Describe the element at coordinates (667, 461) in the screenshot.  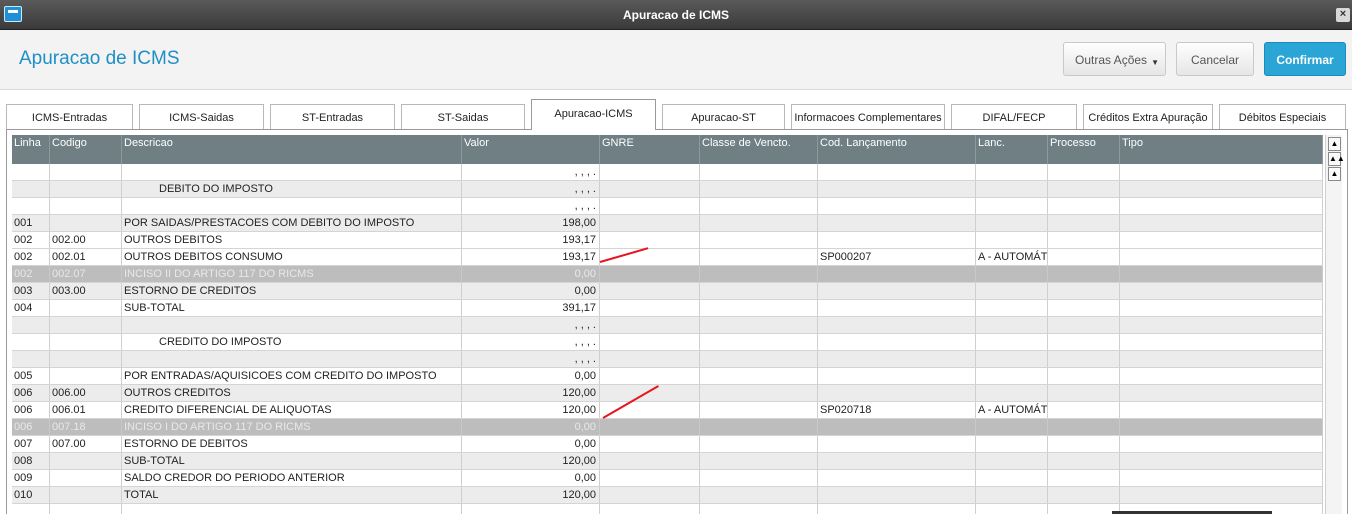
I see `table-row: 008 SUB-TOTAL 120,00` at that location.